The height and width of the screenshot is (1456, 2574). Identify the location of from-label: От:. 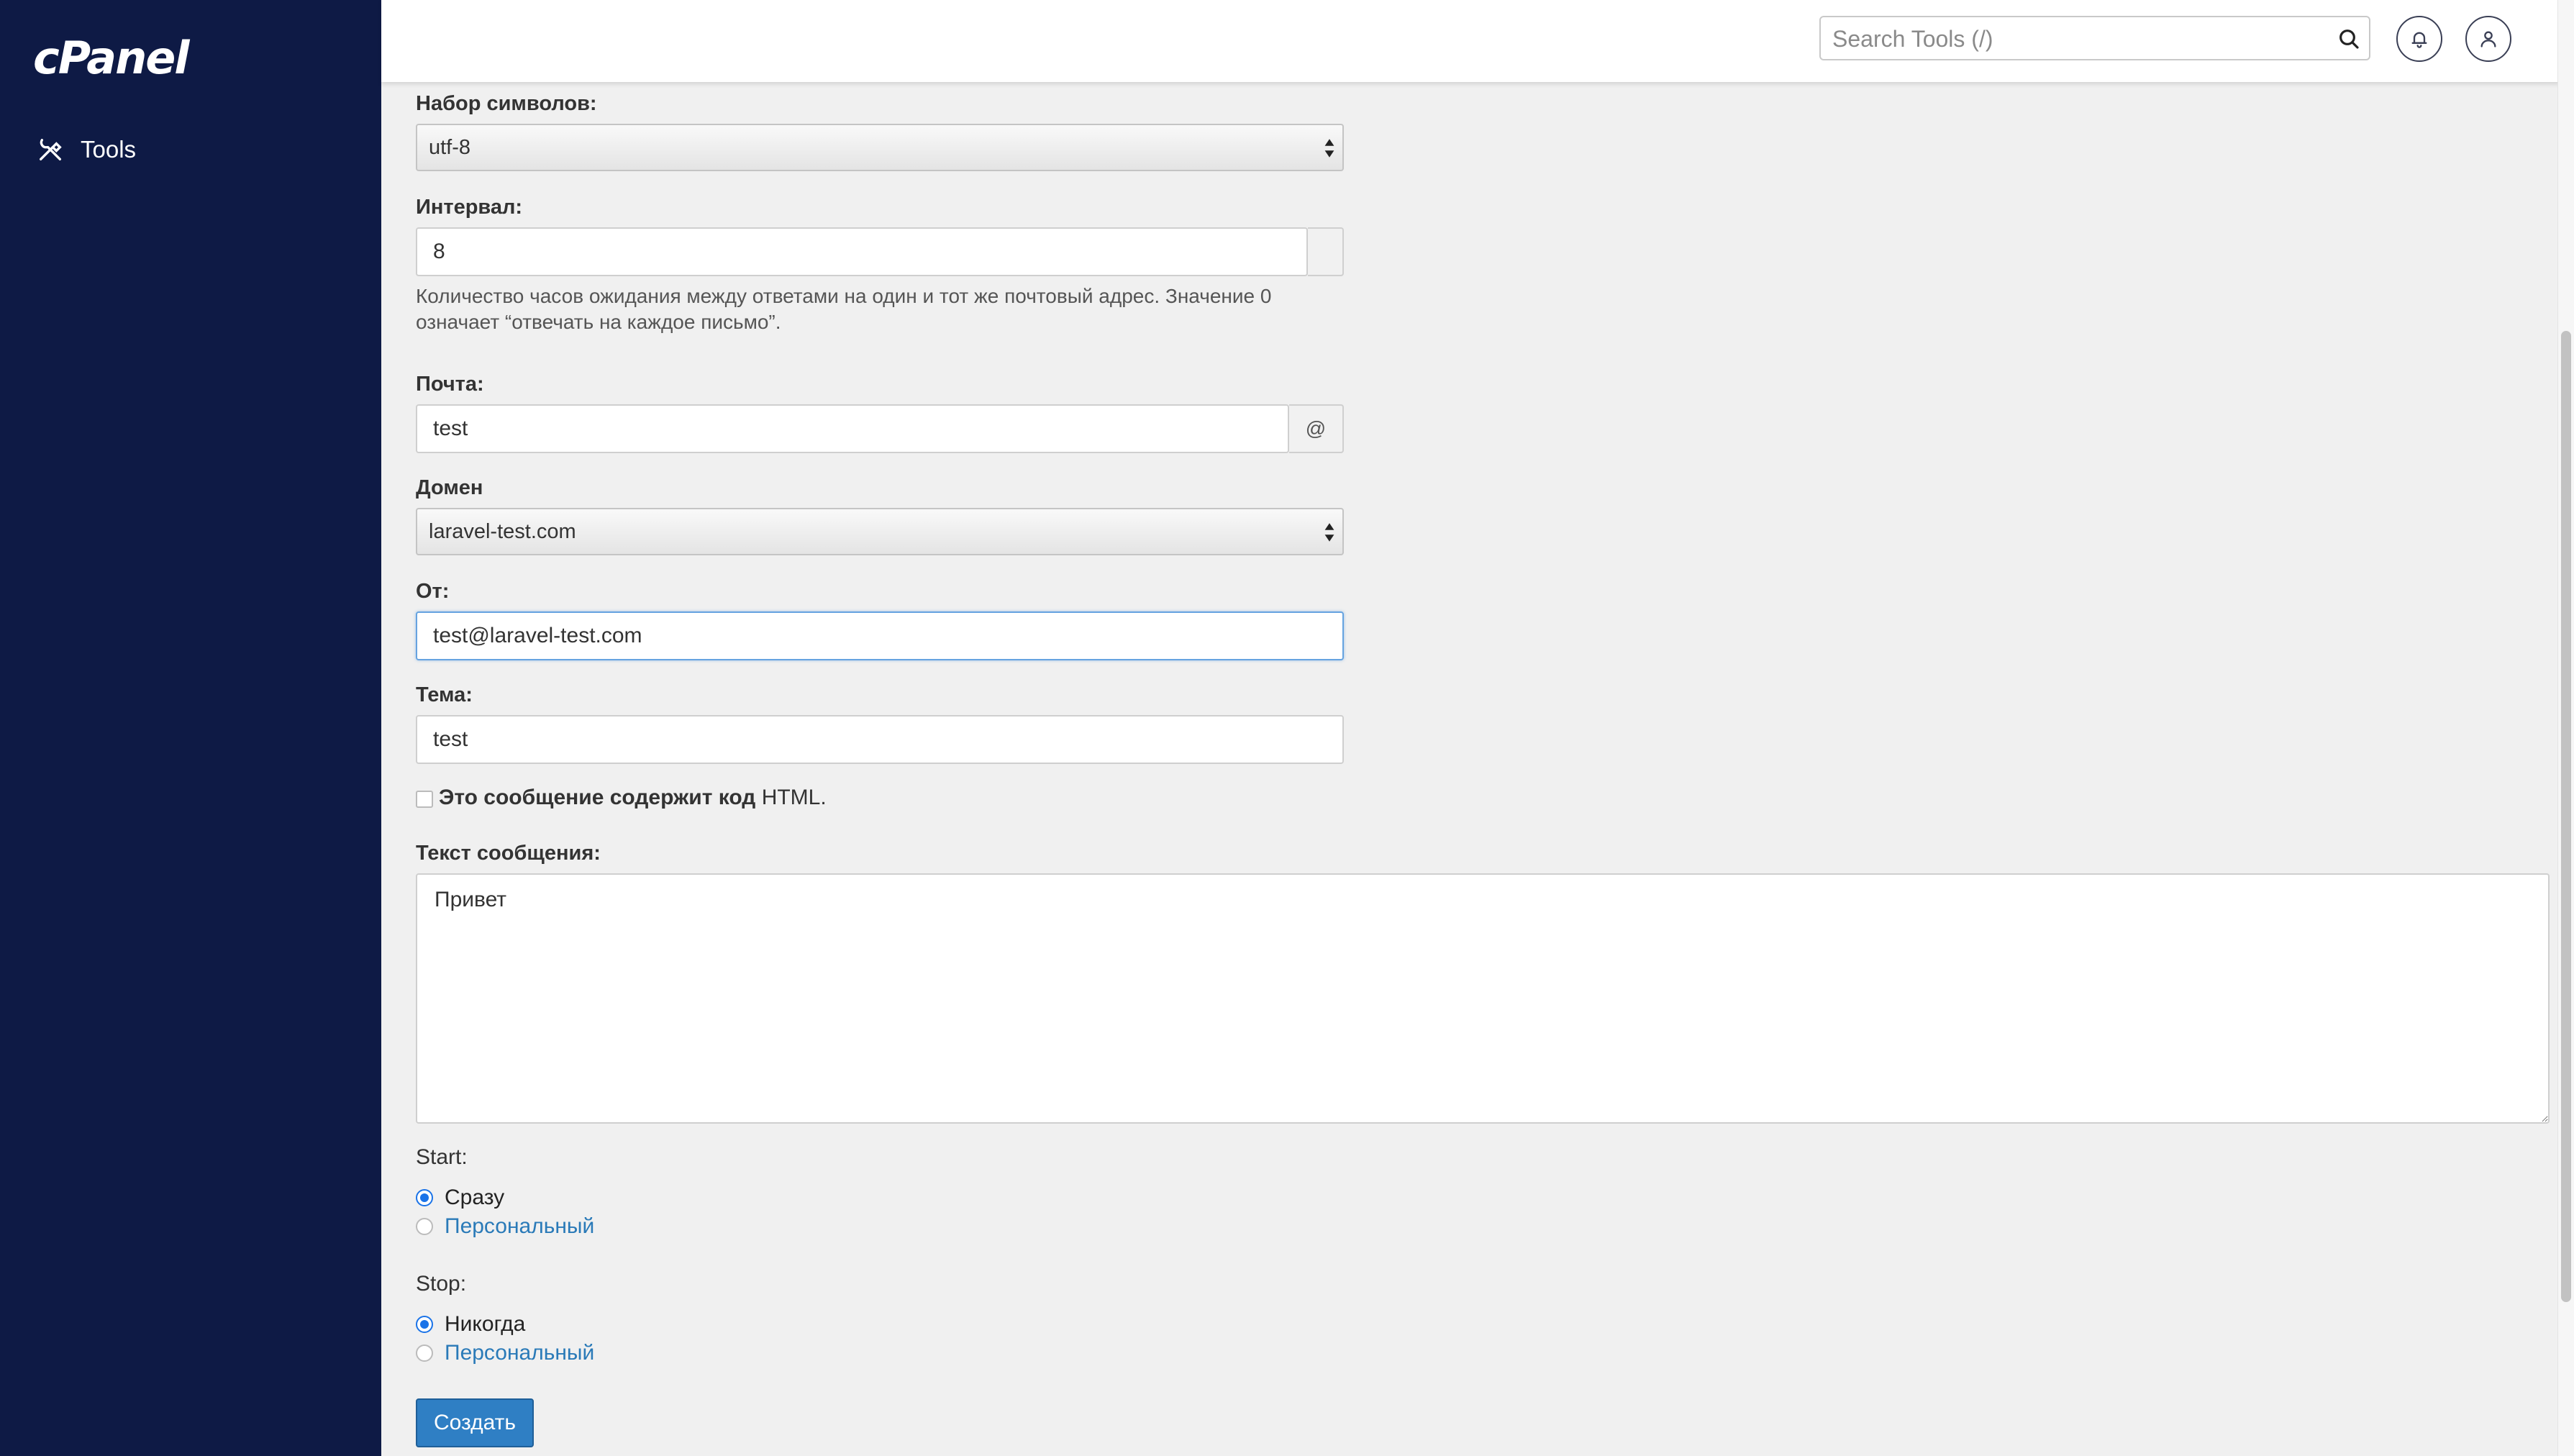
(433, 591).